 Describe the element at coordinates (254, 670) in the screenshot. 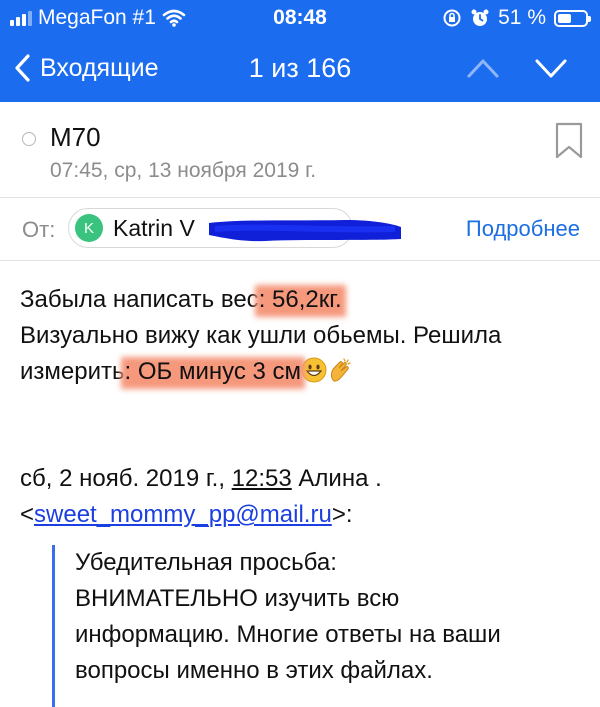

I see `quote-line-4: вопросы именно в этих файлах.` at that location.